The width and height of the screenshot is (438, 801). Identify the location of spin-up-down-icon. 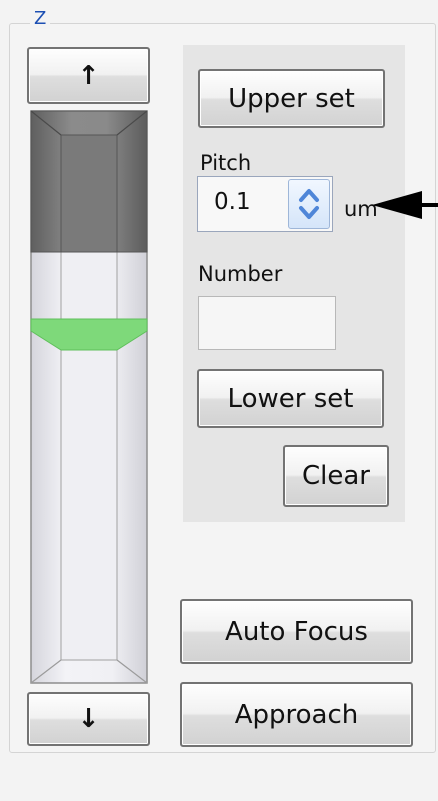
(309, 204).